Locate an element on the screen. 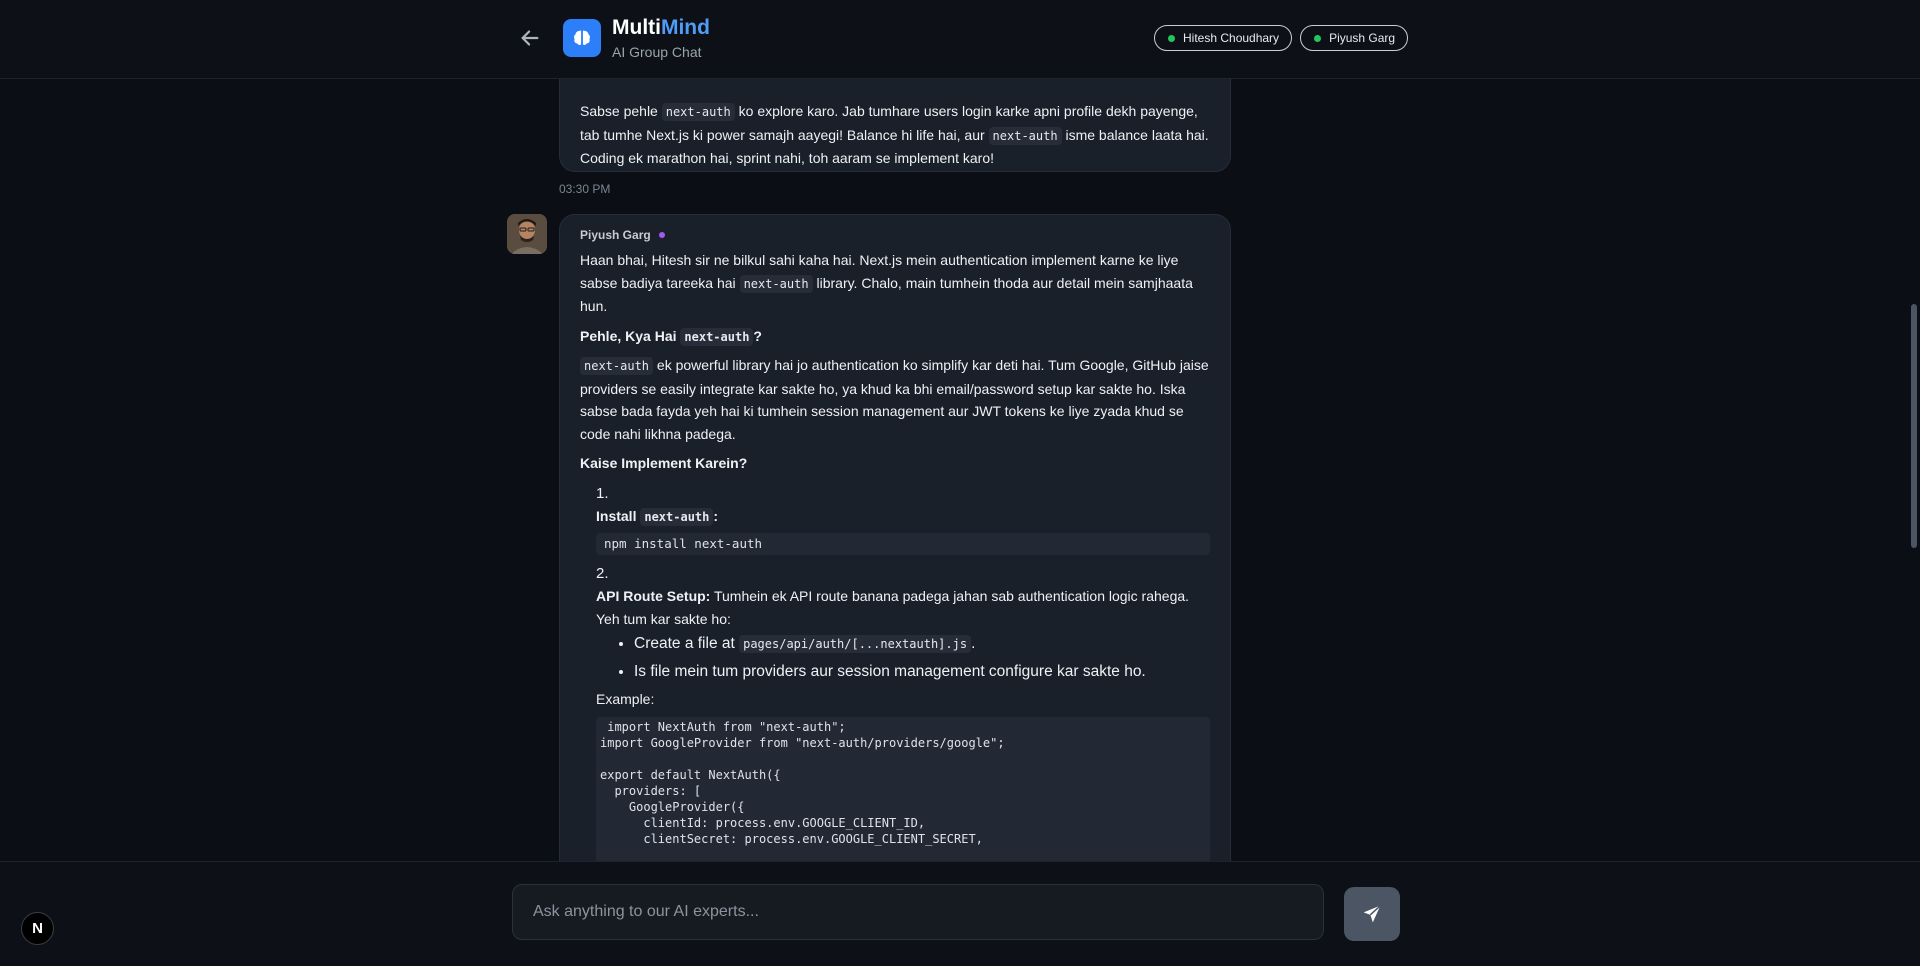 The image size is (1920, 966). send-icon is located at coordinates (1372, 914).